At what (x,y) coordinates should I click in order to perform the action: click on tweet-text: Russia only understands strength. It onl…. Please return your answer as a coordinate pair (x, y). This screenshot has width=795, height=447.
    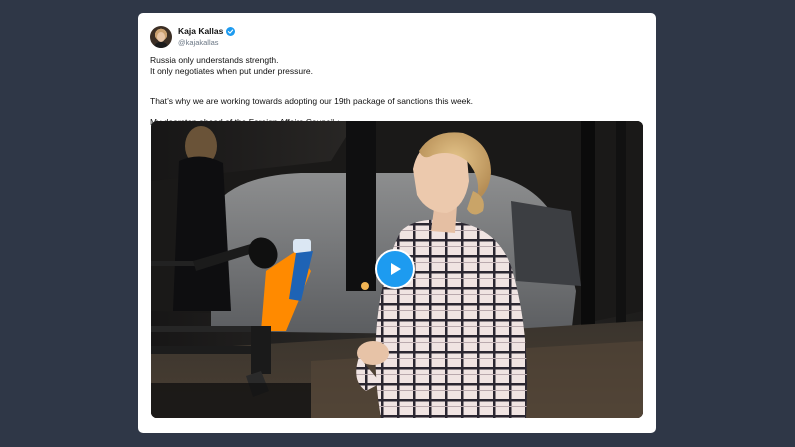
    Looking at the image, I should click on (395, 91).